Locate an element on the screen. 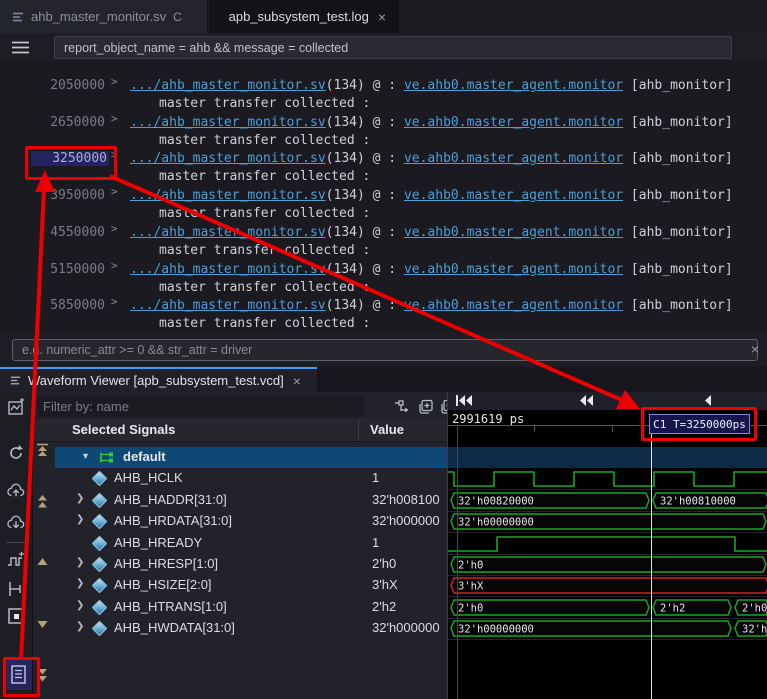  log-report-icon is located at coordinates (19, 675).